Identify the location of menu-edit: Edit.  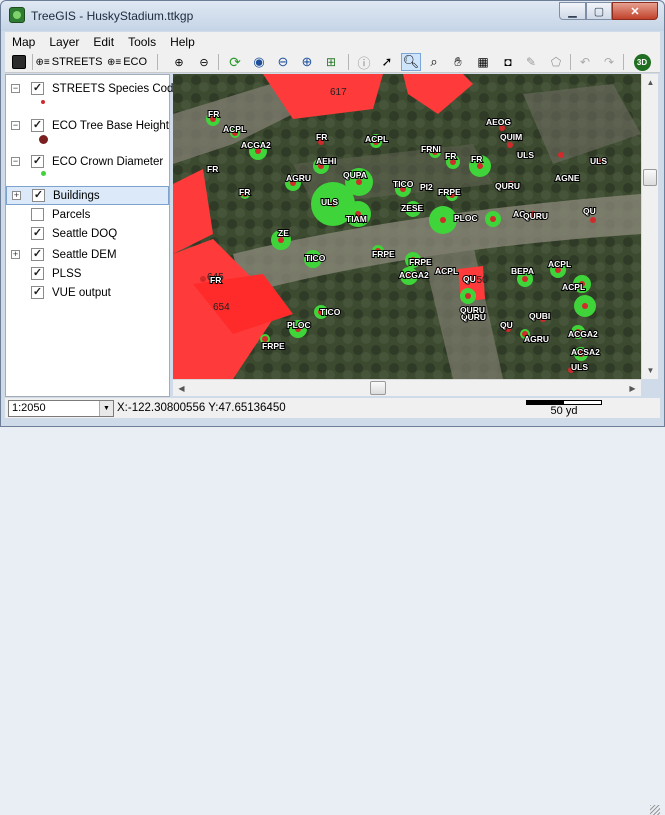
(103, 42).